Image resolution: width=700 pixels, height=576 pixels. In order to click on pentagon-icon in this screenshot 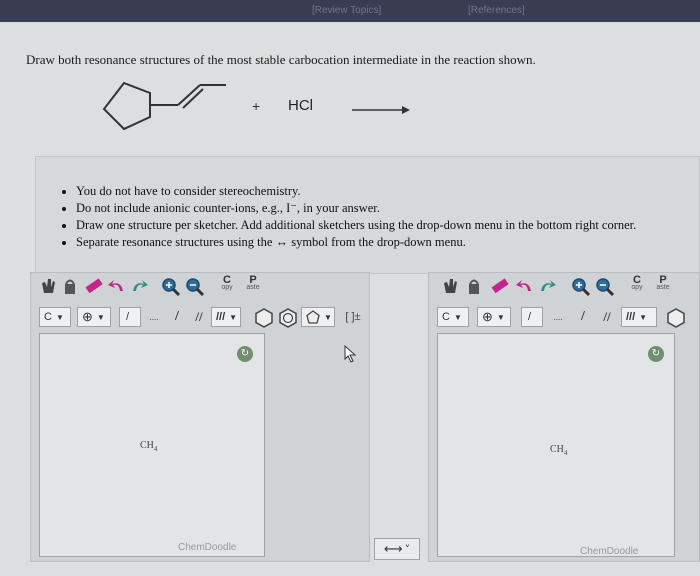, I will do `click(313, 317)`.